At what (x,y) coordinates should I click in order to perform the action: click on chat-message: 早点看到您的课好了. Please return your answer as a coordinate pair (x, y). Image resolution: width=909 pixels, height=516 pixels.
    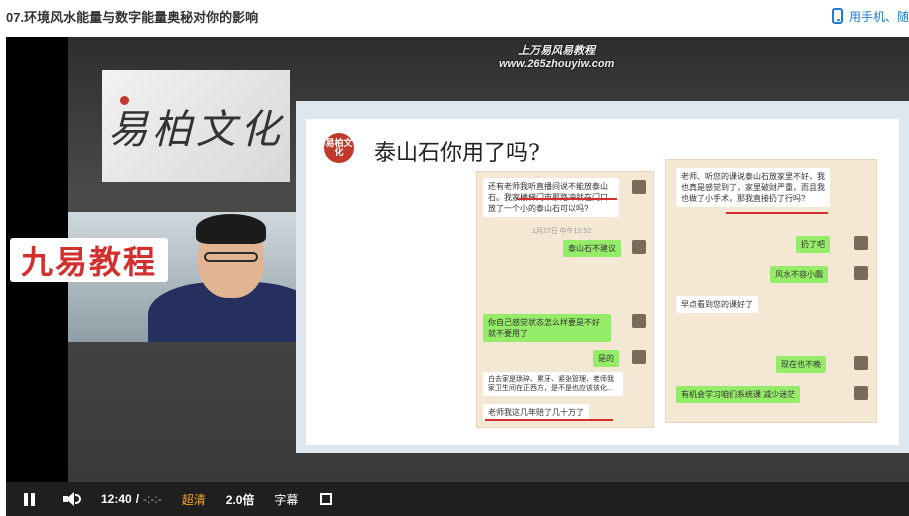
    Looking at the image, I should click on (717, 304).